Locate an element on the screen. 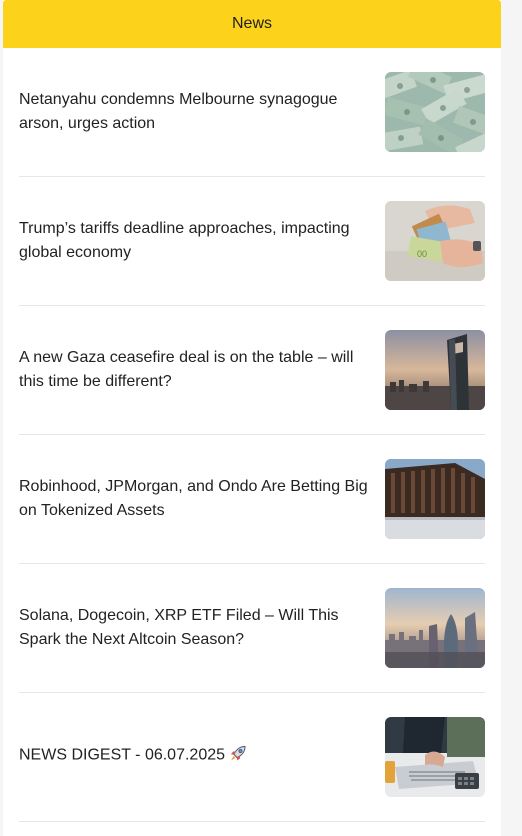 This screenshot has height=836, width=522. svg-text: 00 is located at coordinates (422, 254).